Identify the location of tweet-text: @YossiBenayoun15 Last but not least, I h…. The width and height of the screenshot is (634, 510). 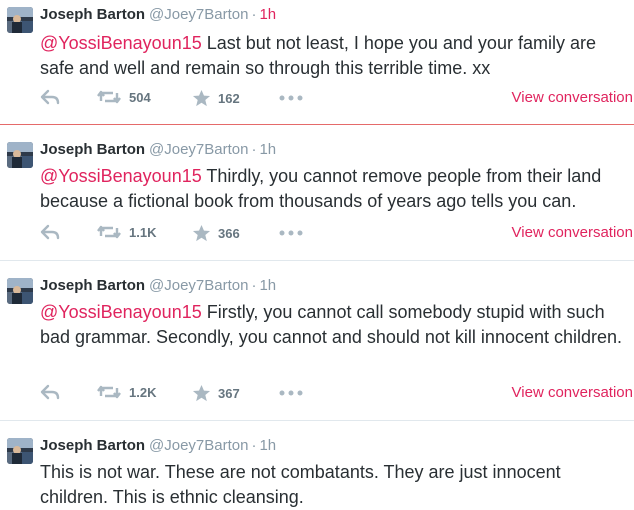
(335, 56).